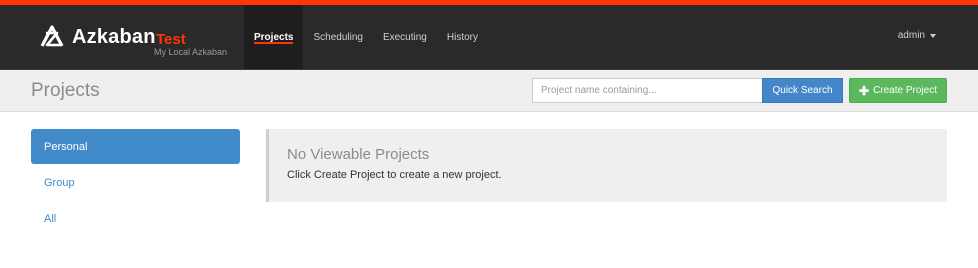 Image resolution: width=978 pixels, height=268 pixels. What do you see at coordinates (274, 43) in the screenshot?
I see `active-underline` at bounding box center [274, 43].